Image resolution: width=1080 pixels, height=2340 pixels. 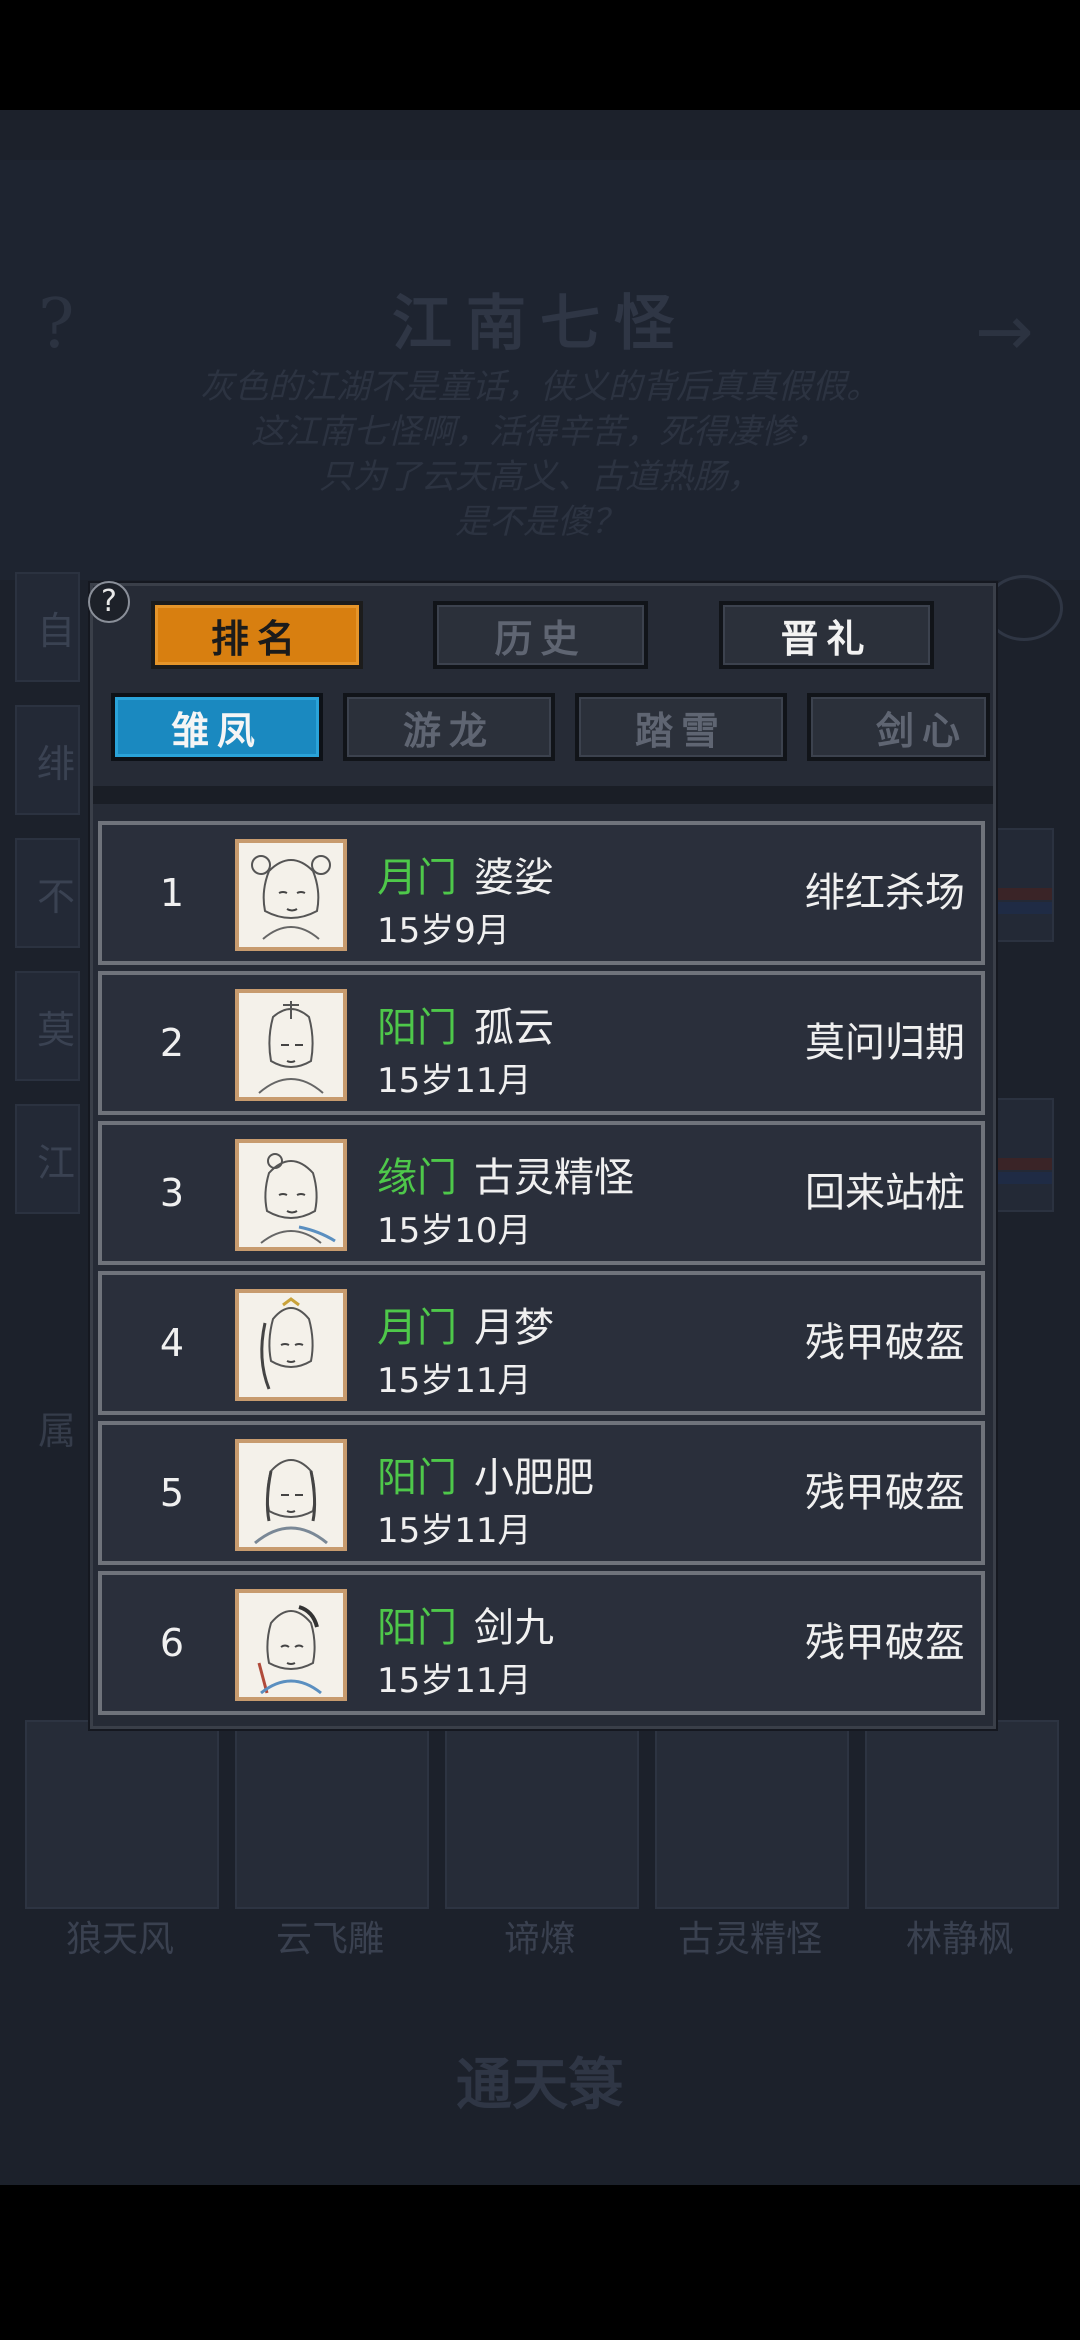 I want to click on location-label: 莫问归期, so click(x=885, y=1043).